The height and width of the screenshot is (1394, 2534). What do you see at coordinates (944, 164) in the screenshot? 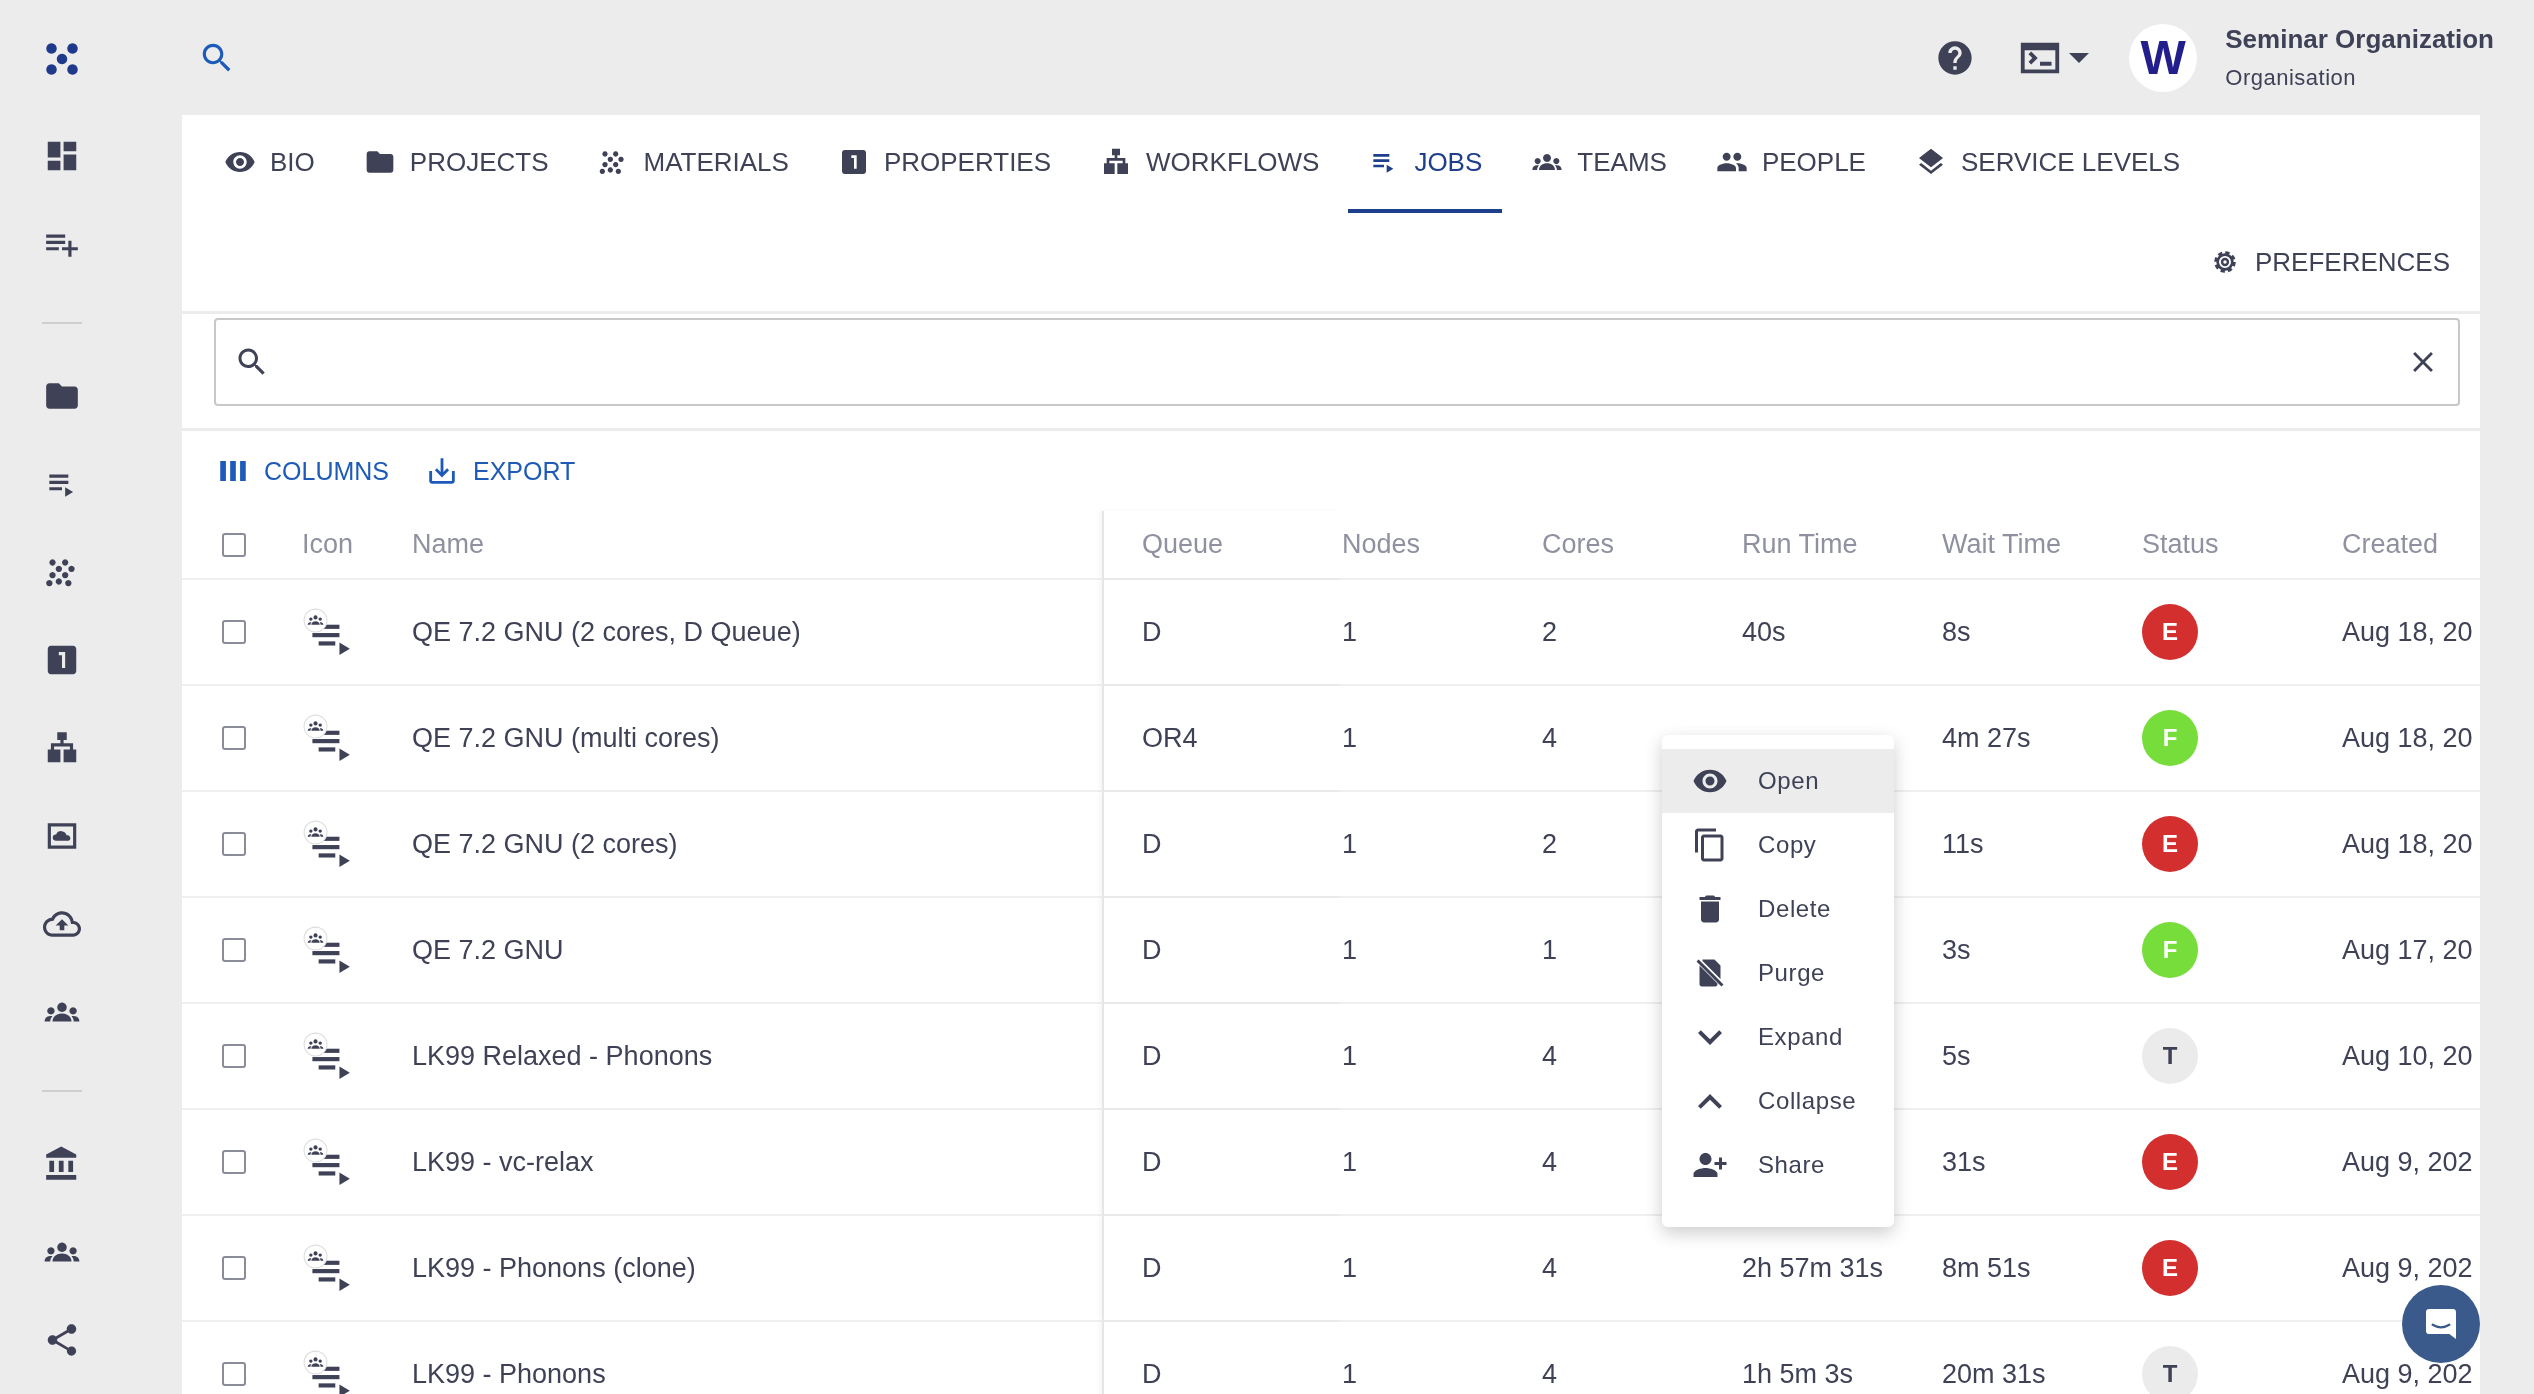
I see `tab: PROPERTIES` at bounding box center [944, 164].